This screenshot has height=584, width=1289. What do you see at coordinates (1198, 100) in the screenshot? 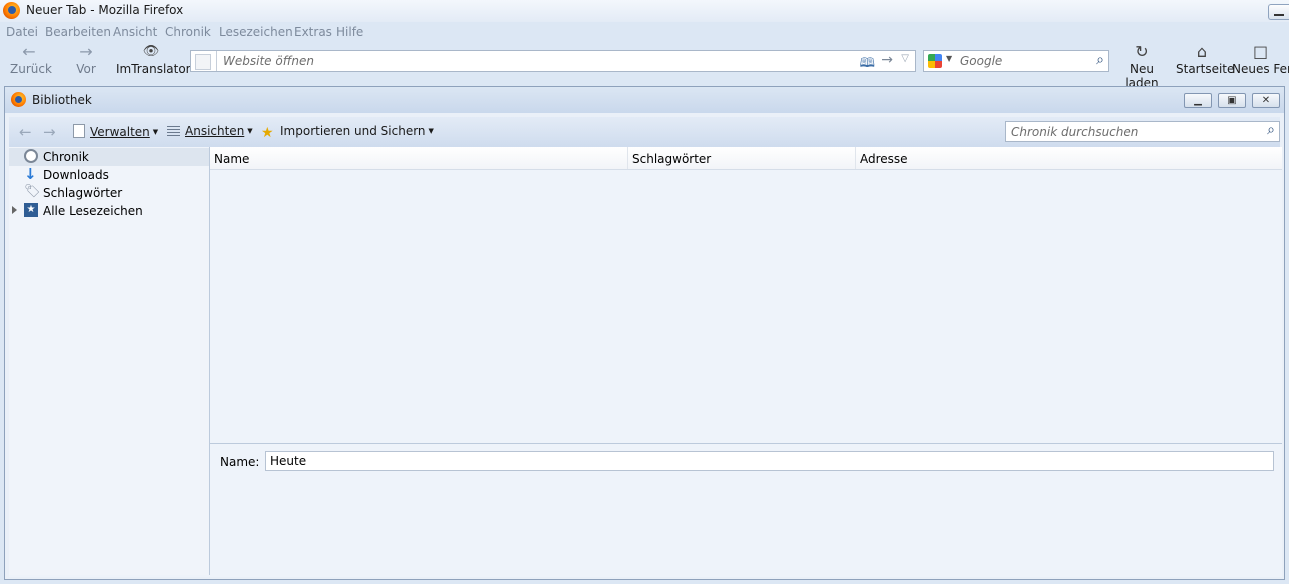
I see `library-minimize-button: ▁` at bounding box center [1198, 100].